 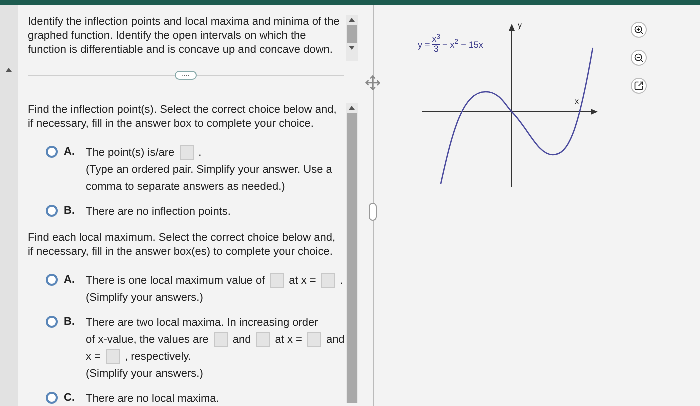 I want to click on move-icon, so click(x=373, y=83).